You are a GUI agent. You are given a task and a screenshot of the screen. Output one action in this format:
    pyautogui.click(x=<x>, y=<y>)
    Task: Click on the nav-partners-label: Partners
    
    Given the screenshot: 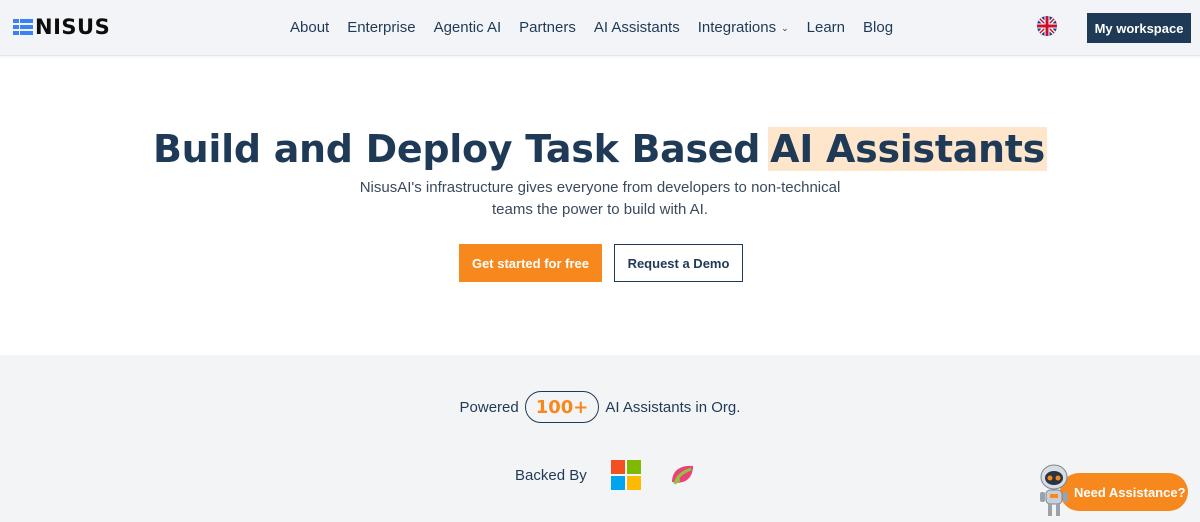 What is the action you would take?
    pyautogui.click(x=547, y=27)
    